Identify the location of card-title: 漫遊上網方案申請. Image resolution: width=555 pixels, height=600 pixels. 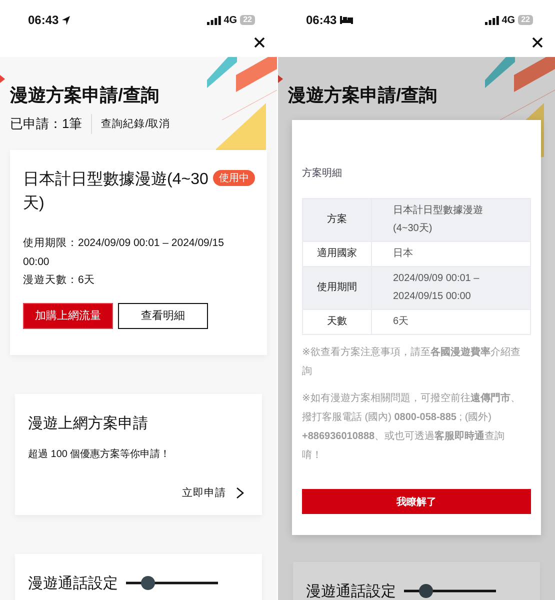
(88, 424).